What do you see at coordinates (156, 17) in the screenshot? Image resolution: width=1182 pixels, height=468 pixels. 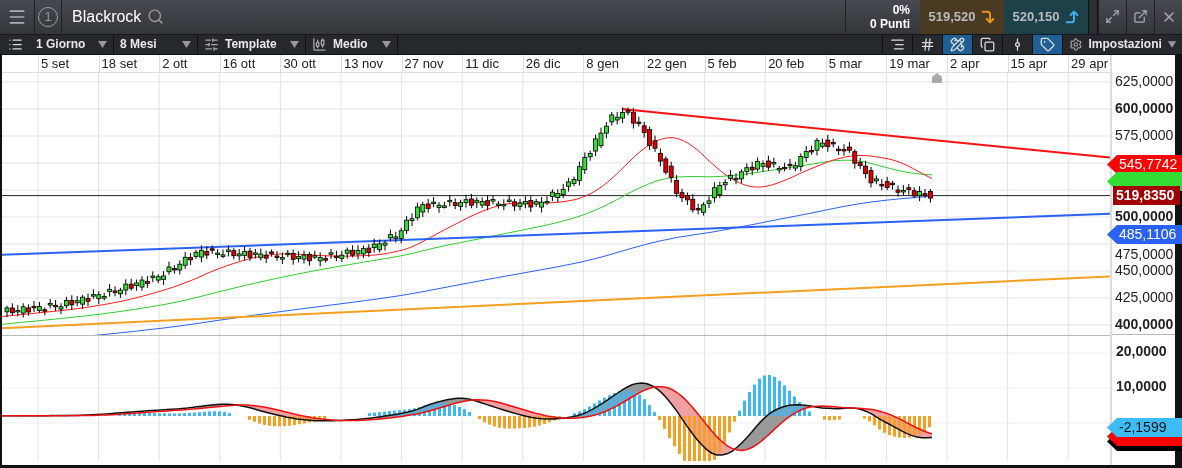 I see `search-icon` at bounding box center [156, 17].